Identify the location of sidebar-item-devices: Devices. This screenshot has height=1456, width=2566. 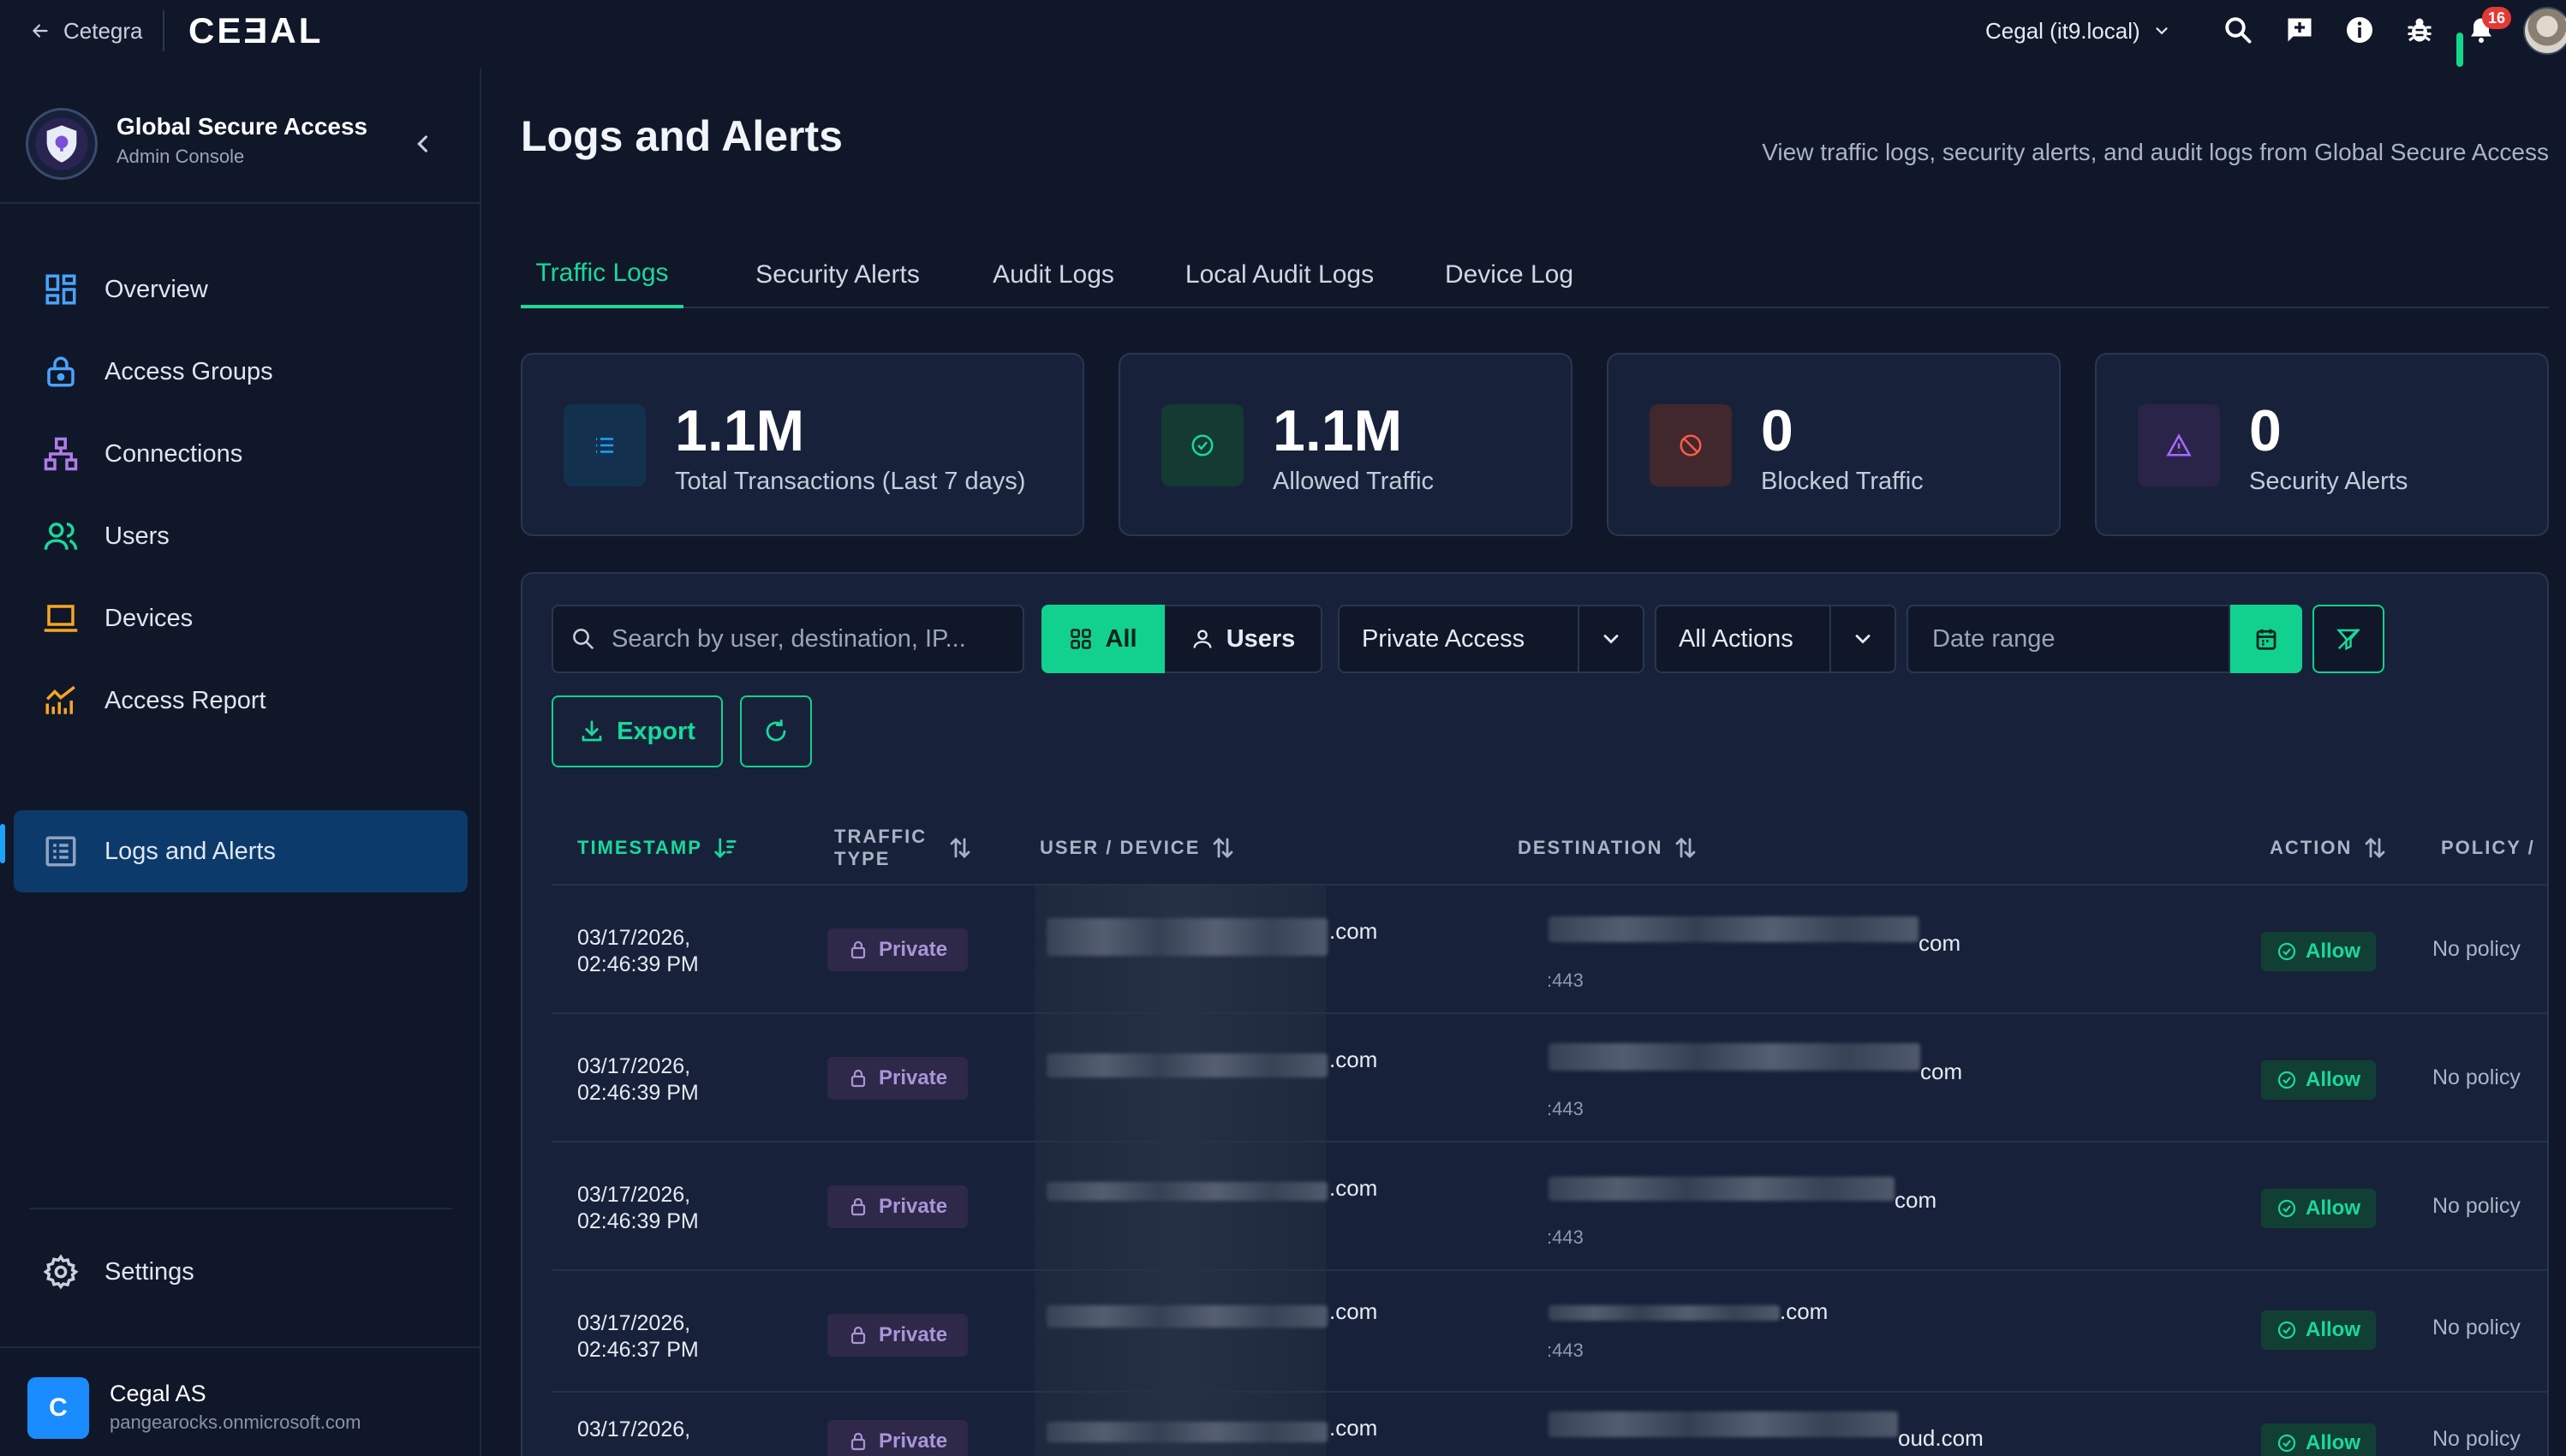
(241, 618).